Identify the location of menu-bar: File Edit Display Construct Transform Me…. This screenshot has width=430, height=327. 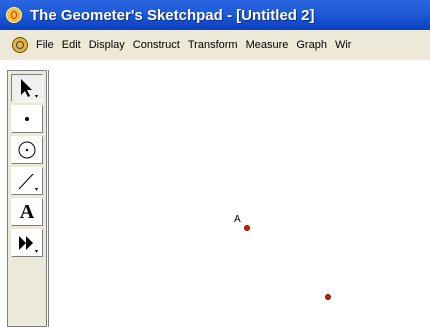
(215, 45).